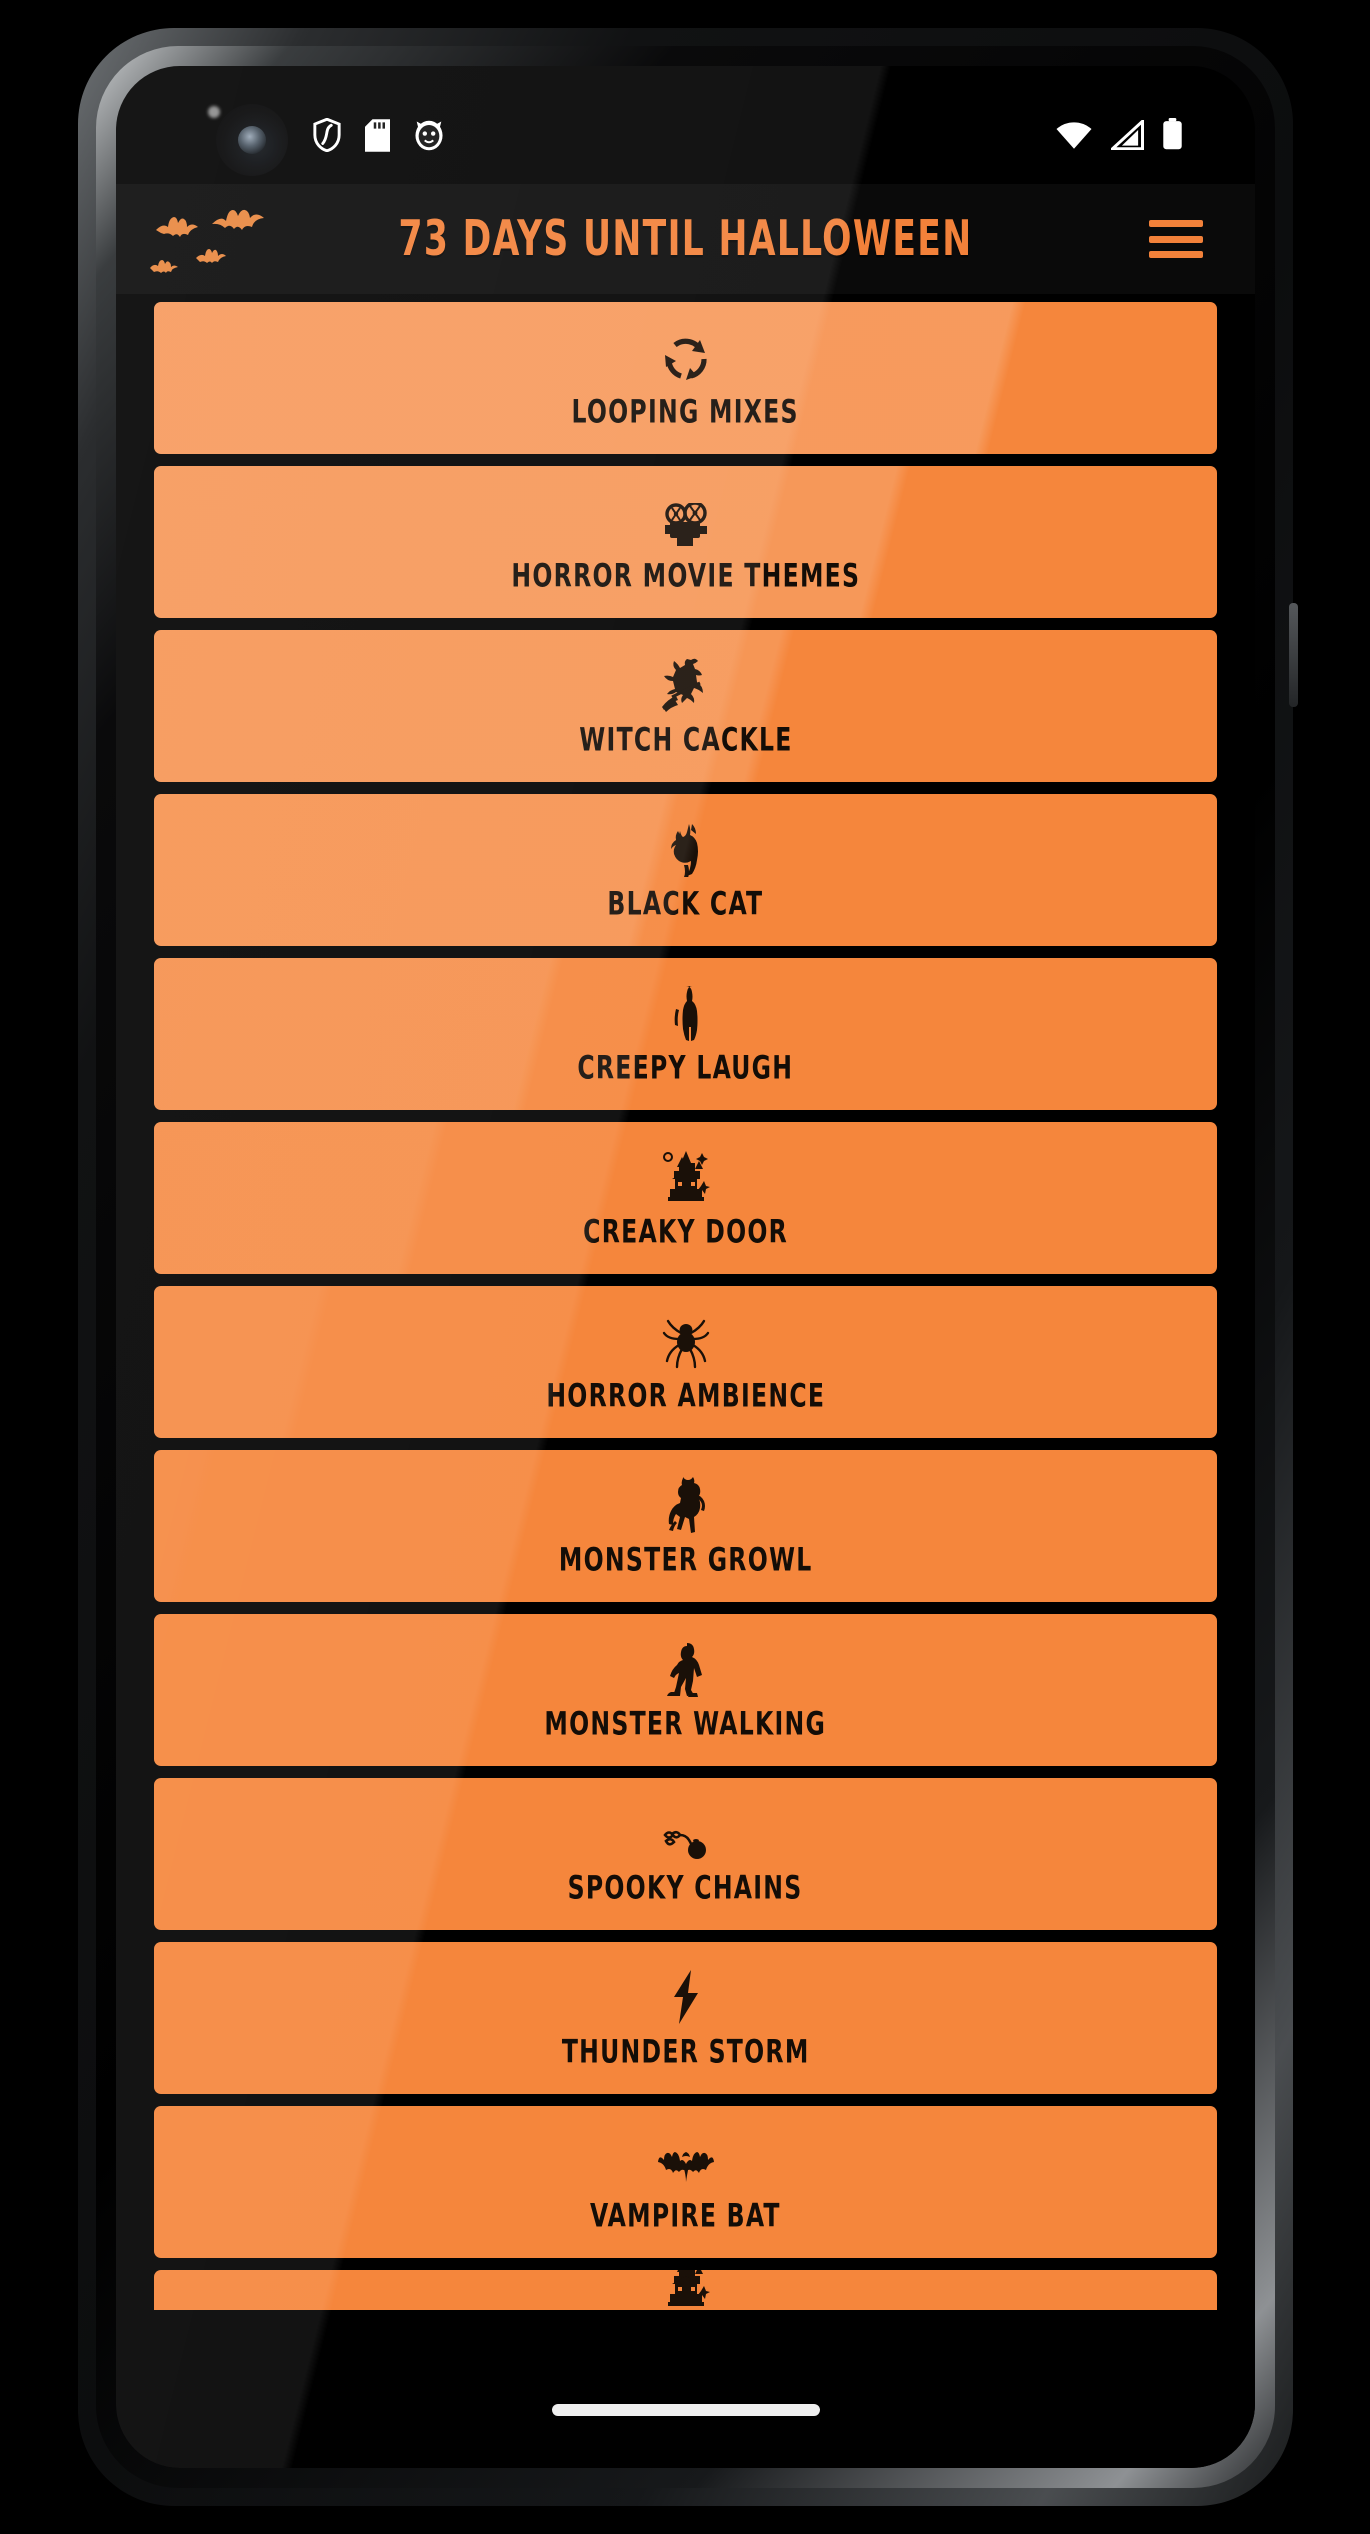 Image resolution: width=1370 pixels, height=2534 pixels. I want to click on sound-card: MONSTER WALKING, so click(685, 1690).